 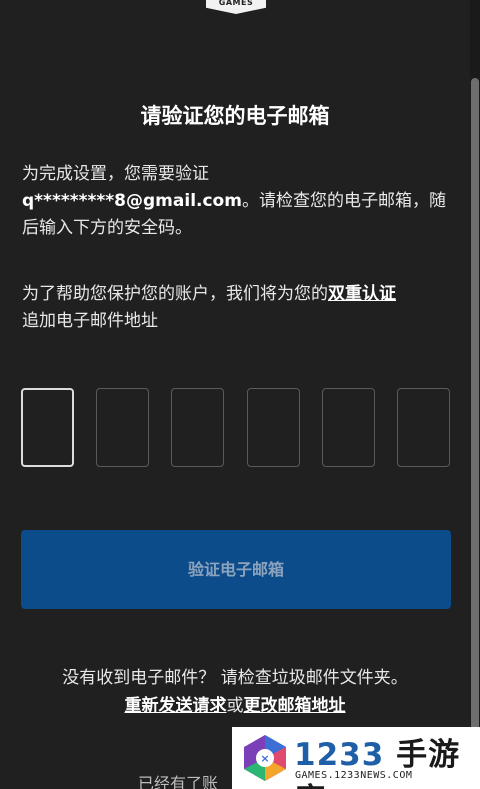 What do you see at coordinates (175, 294) in the screenshot?
I see `mfa-note-before: 为了帮助您保护您的账户，我们将为您的` at bounding box center [175, 294].